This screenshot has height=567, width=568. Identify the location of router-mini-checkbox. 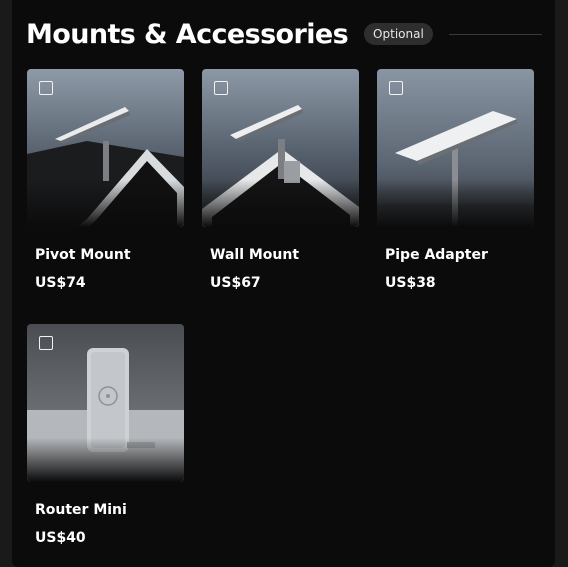
(46, 343).